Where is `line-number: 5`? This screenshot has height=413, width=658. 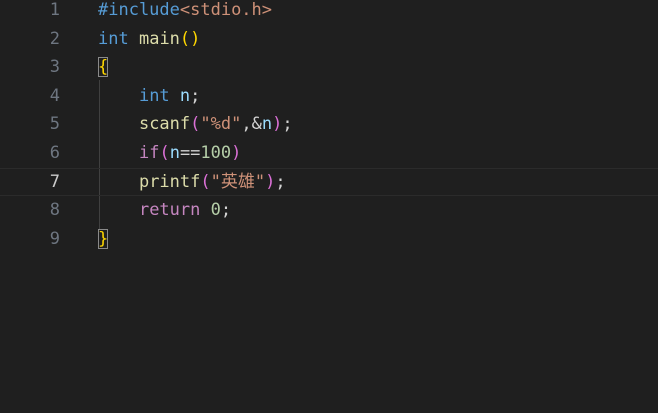 line-number: 5 is located at coordinates (54, 124).